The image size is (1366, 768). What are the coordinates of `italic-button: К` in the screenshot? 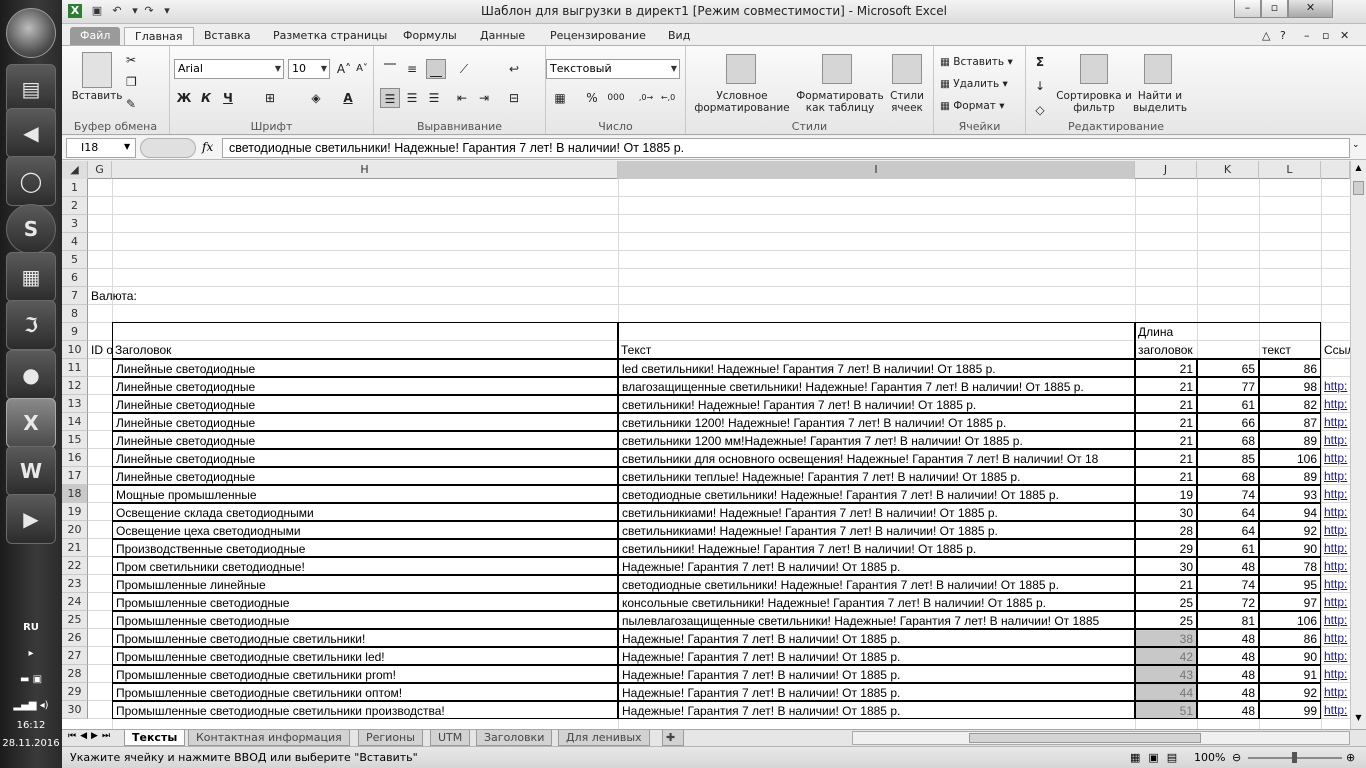 It's located at (206, 98).